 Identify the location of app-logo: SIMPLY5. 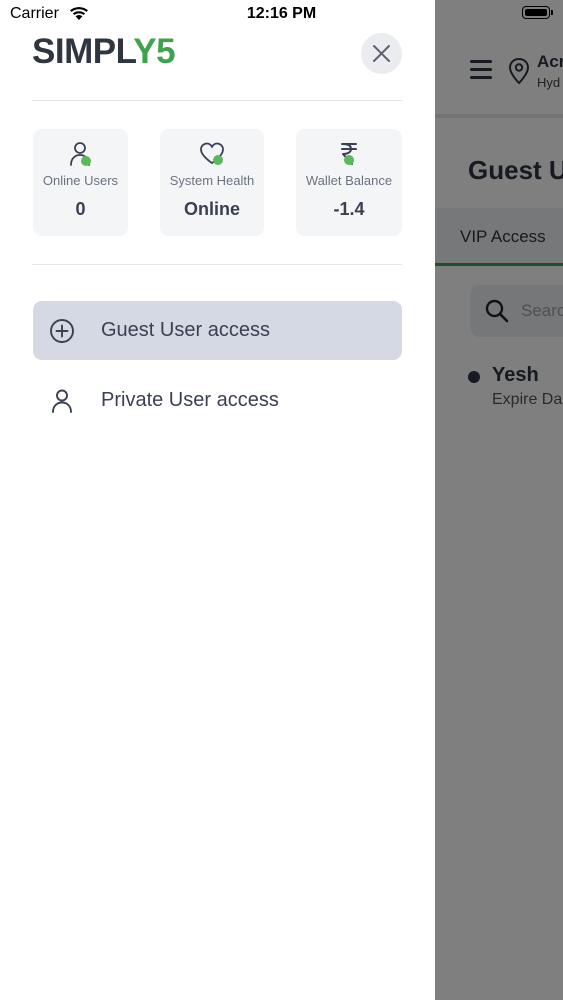
(104, 52).